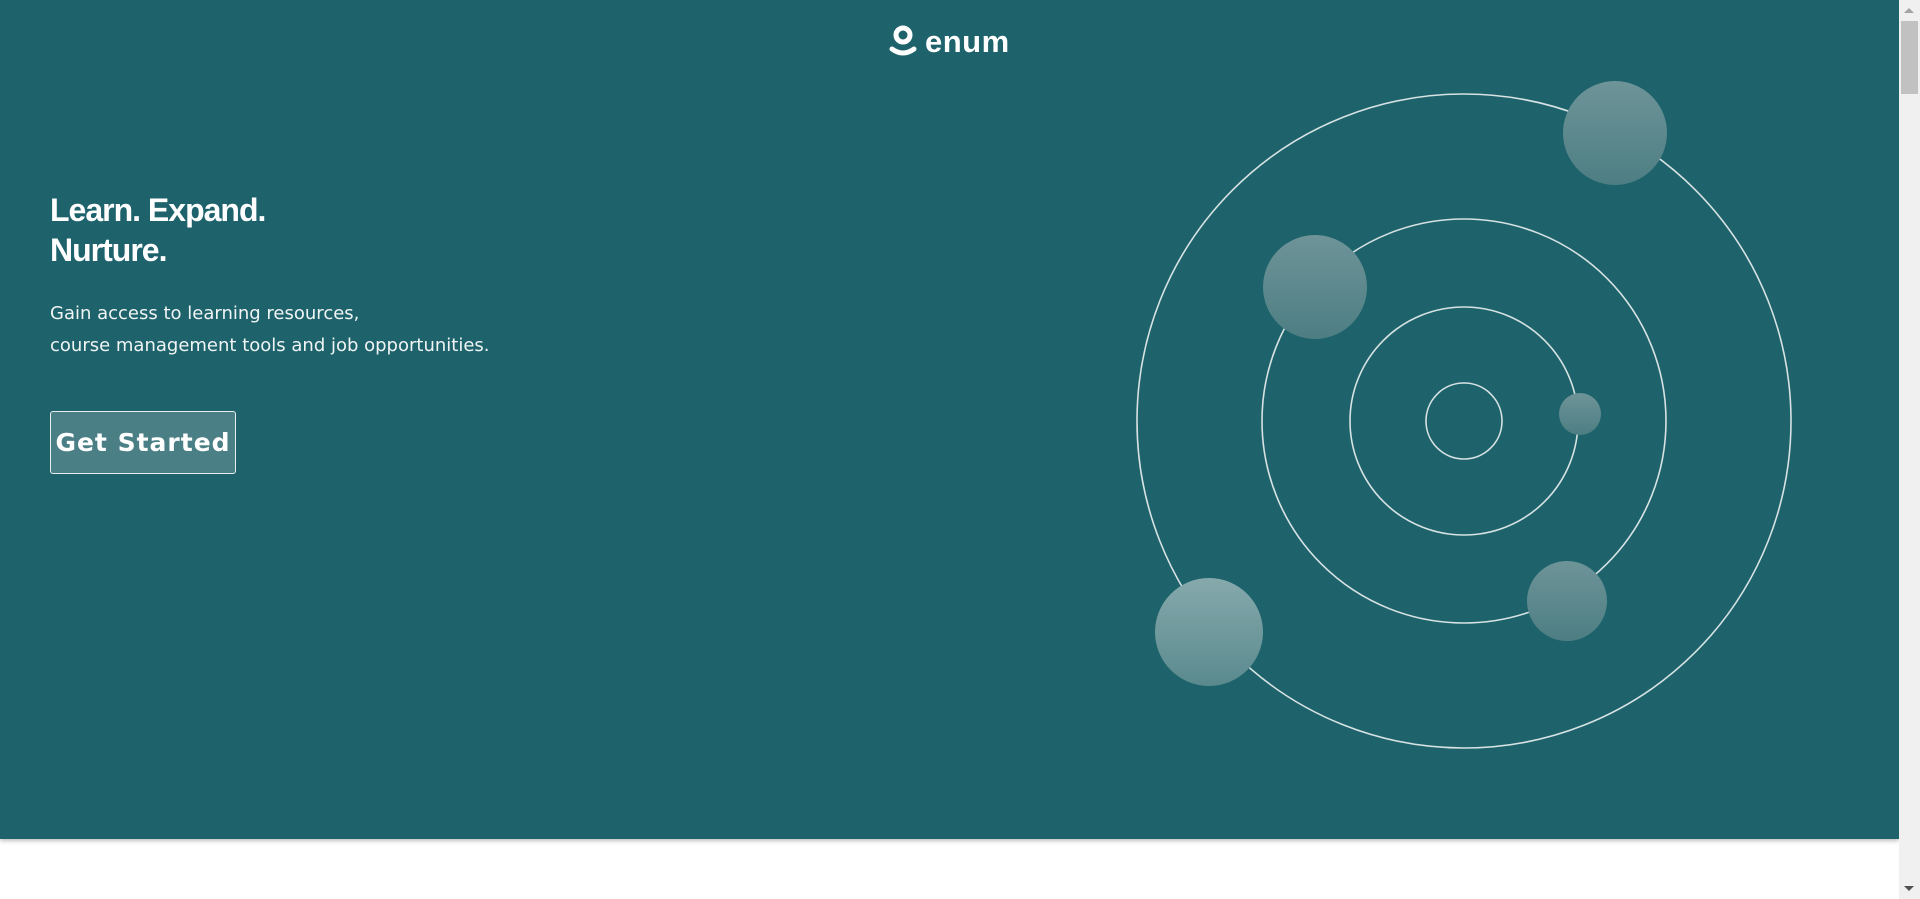  What do you see at coordinates (1909, 57) in the screenshot?
I see `scrollbar-thumb` at bounding box center [1909, 57].